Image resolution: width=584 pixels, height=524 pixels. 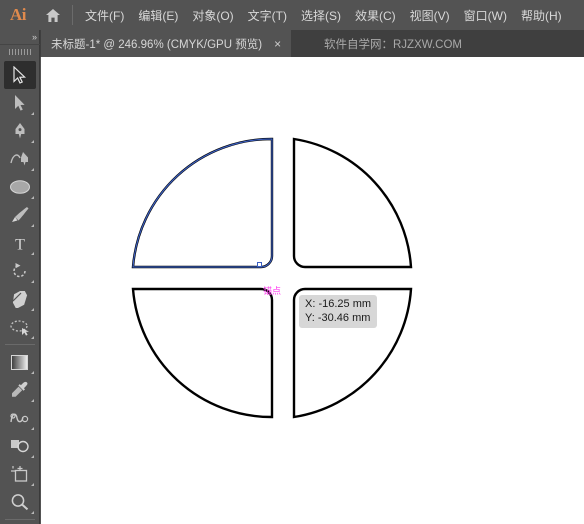 What do you see at coordinates (430, 15) in the screenshot?
I see `menu-item-view: 视图(V)` at bounding box center [430, 15].